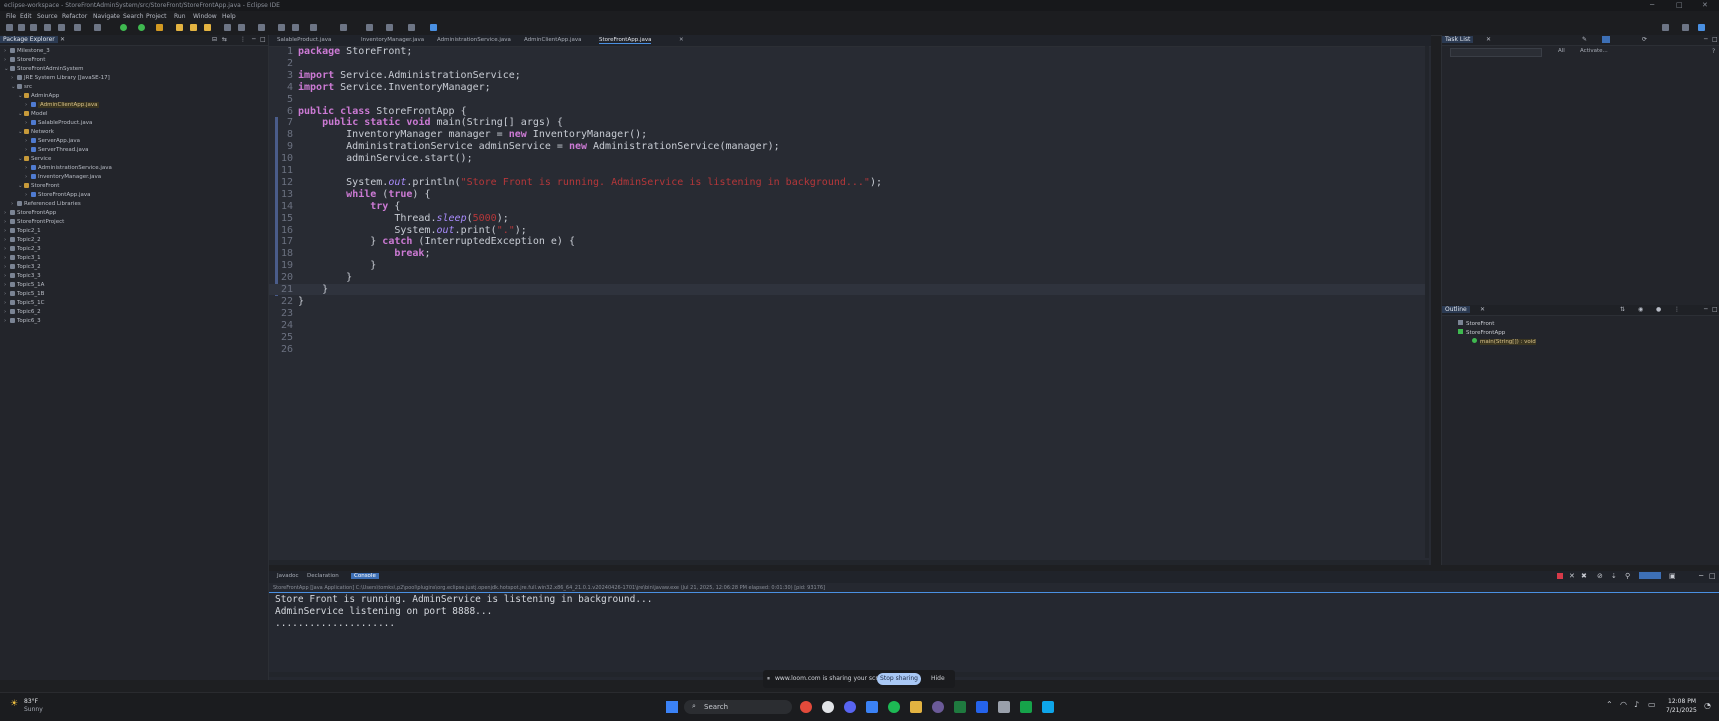  Describe the element at coordinates (349, 206) in the screenshot. I see `code-line: try {` at that location.